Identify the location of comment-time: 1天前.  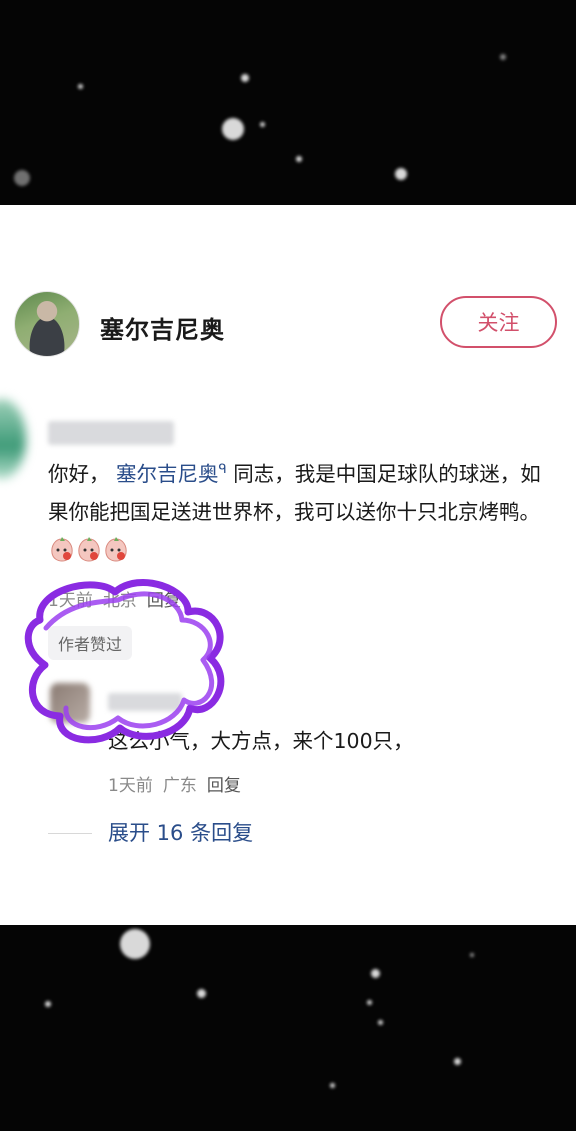
(70, 601).